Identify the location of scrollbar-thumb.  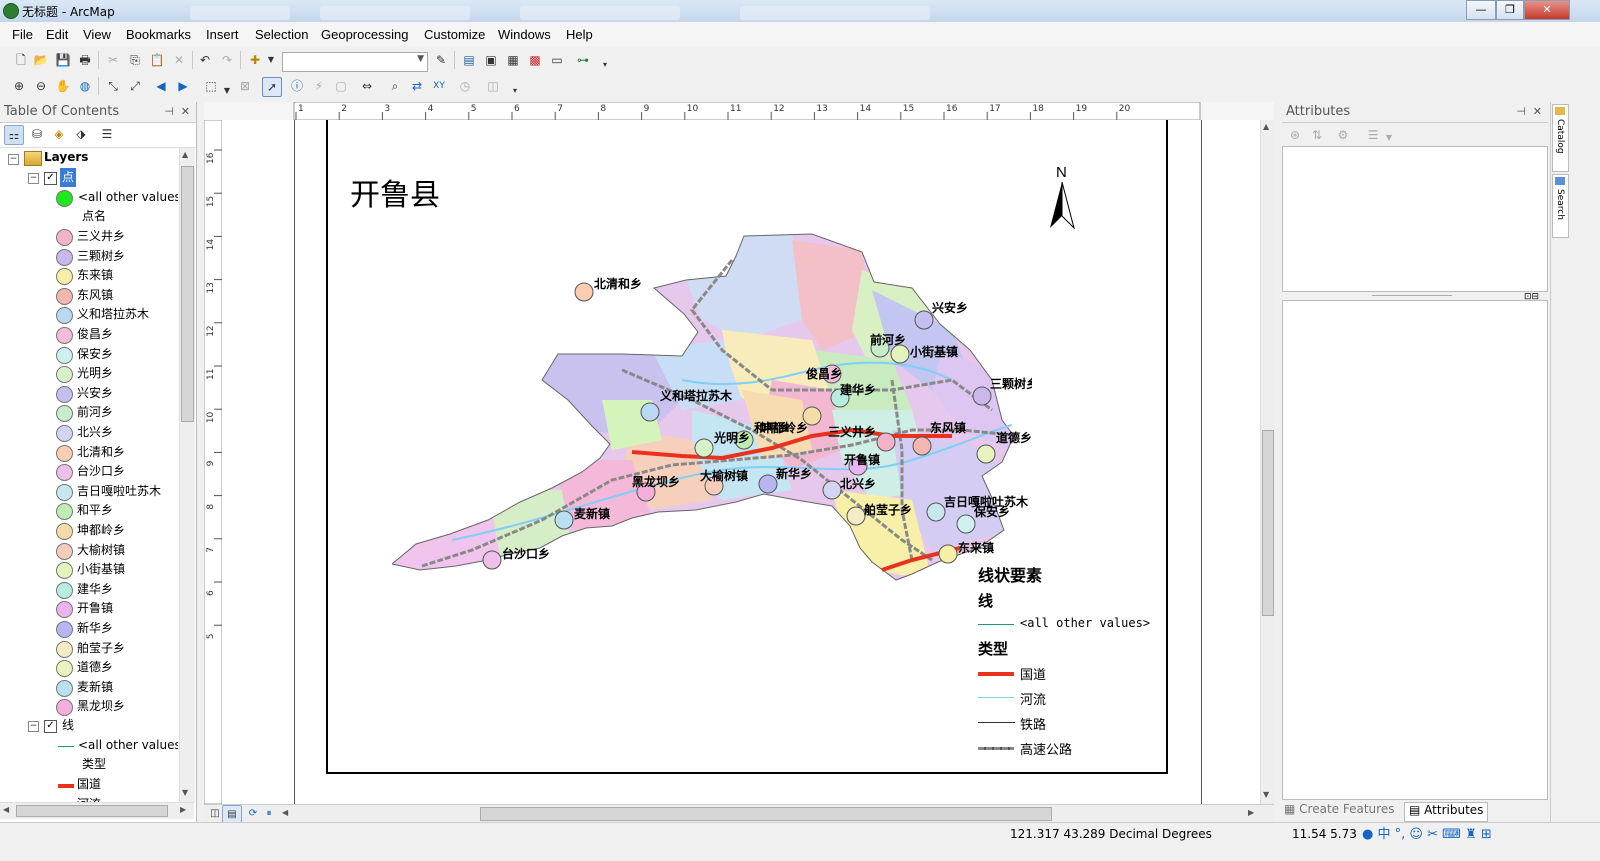
(187, 294).